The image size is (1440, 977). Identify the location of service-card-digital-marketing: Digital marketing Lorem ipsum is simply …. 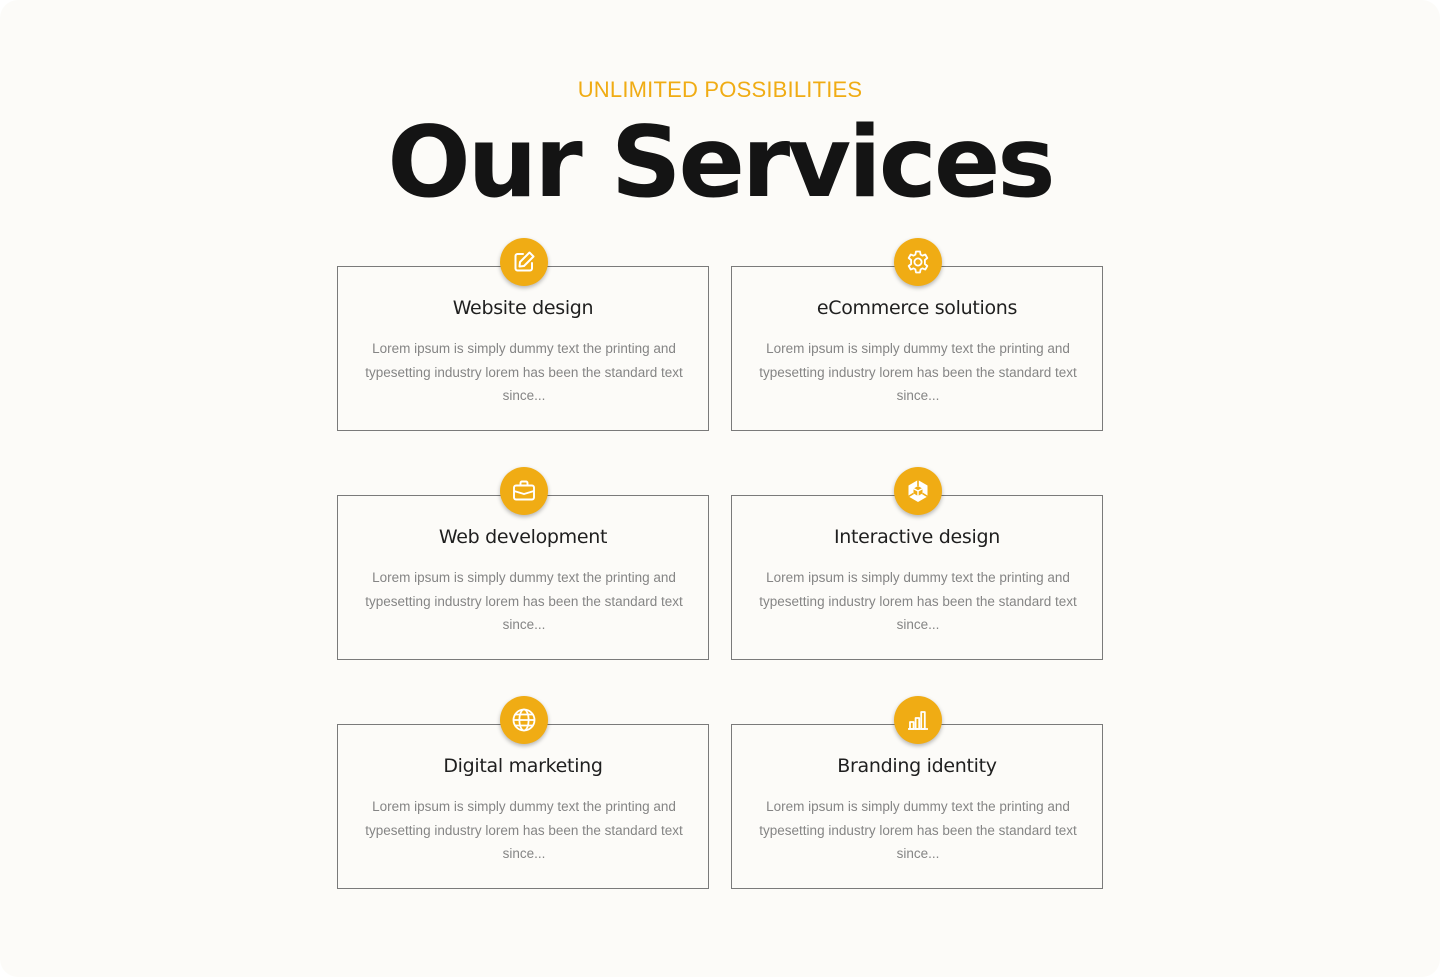
(523, 792).